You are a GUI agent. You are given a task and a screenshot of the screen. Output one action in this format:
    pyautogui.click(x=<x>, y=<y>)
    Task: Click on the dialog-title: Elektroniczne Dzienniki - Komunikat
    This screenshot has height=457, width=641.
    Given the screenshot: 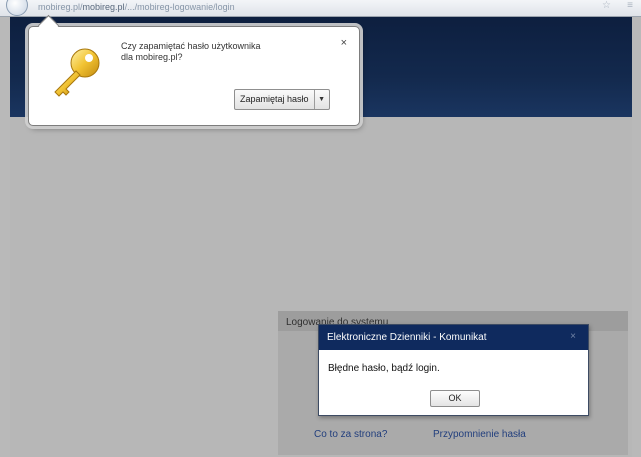 What is the action you would take?
    pyautogui.click(x=407, y=337)
    